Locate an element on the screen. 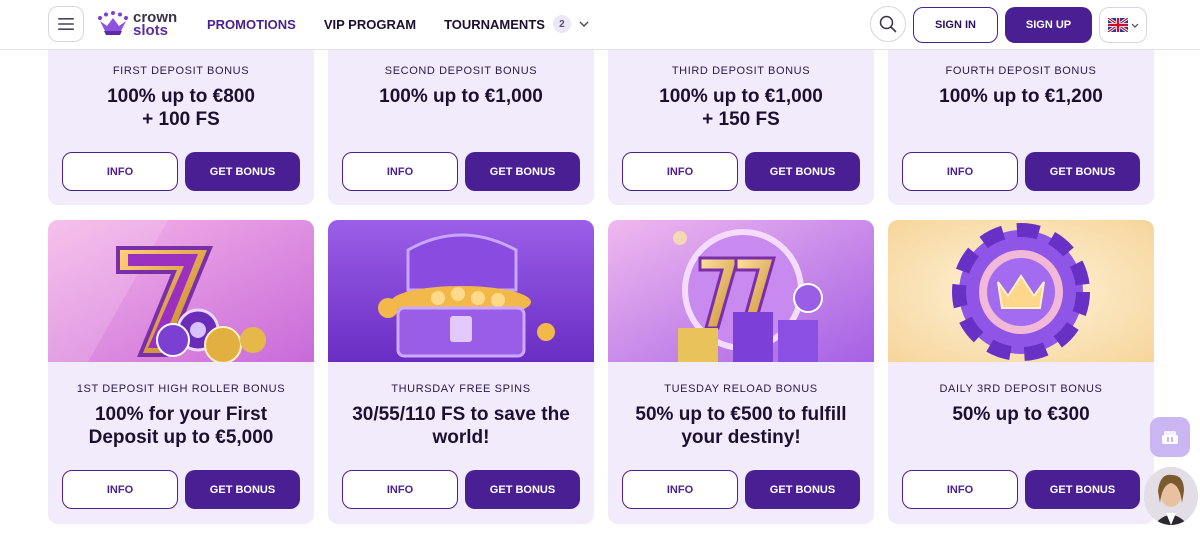 The image size is (1200, 534). bonus-card-title: 100% up to €1,200 is located at coordinates (1021, 96).